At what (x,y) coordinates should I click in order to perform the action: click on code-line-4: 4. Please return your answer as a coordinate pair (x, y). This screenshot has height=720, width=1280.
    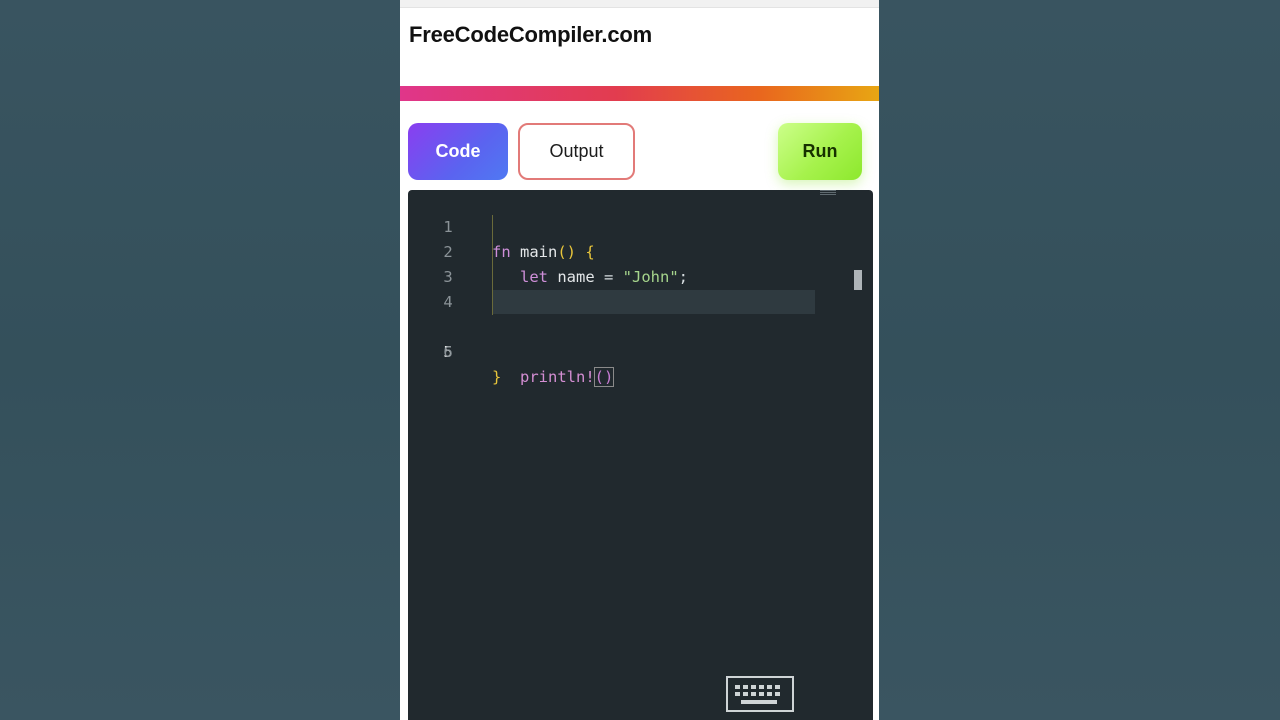
    Looking at the image, I should click on (618, 288).